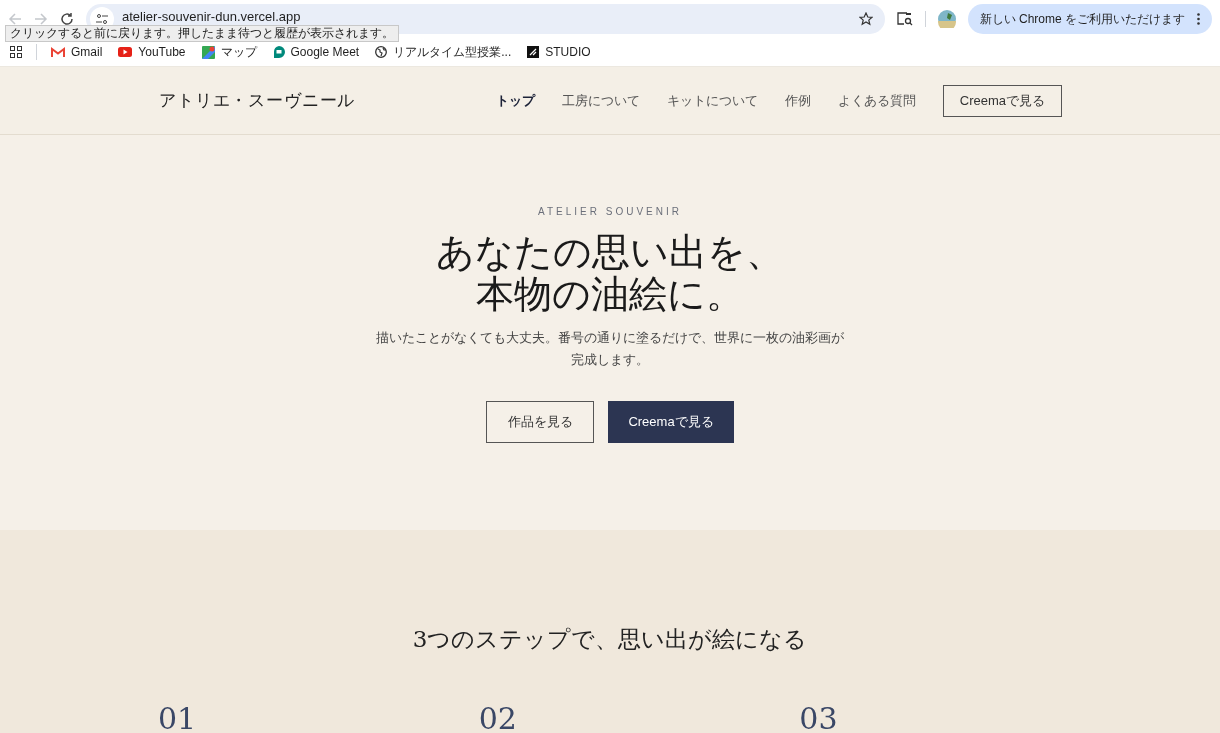 This screenshot has height=733, width=1220. Describe the element at coordinates (212, 17) in the screenshot. I see `url-text: atelier-souvenir-dun.vercel.app` at that location.